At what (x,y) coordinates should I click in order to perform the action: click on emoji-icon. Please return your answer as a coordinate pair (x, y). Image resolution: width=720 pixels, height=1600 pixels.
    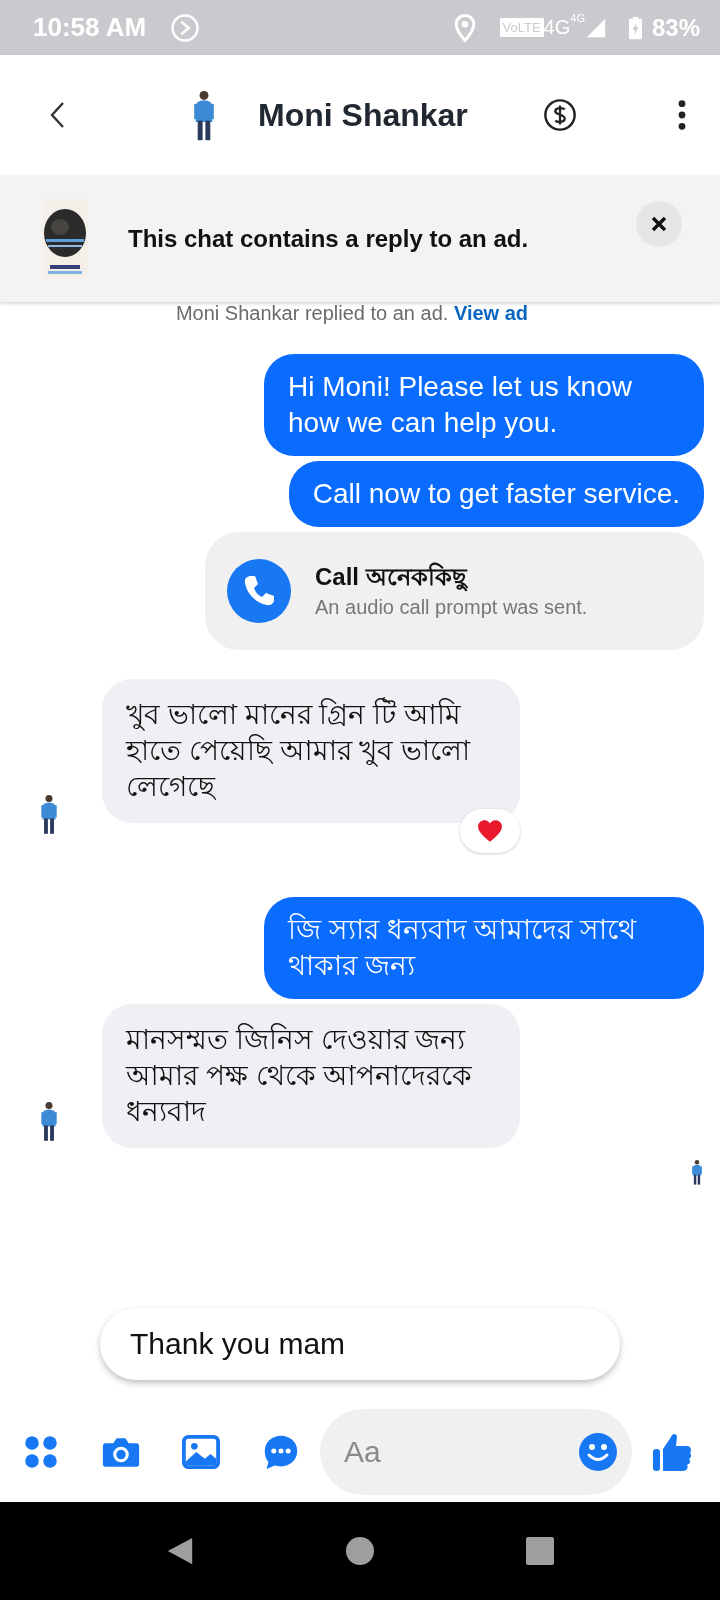
    Looking at the image, I should click on (598, 1452).